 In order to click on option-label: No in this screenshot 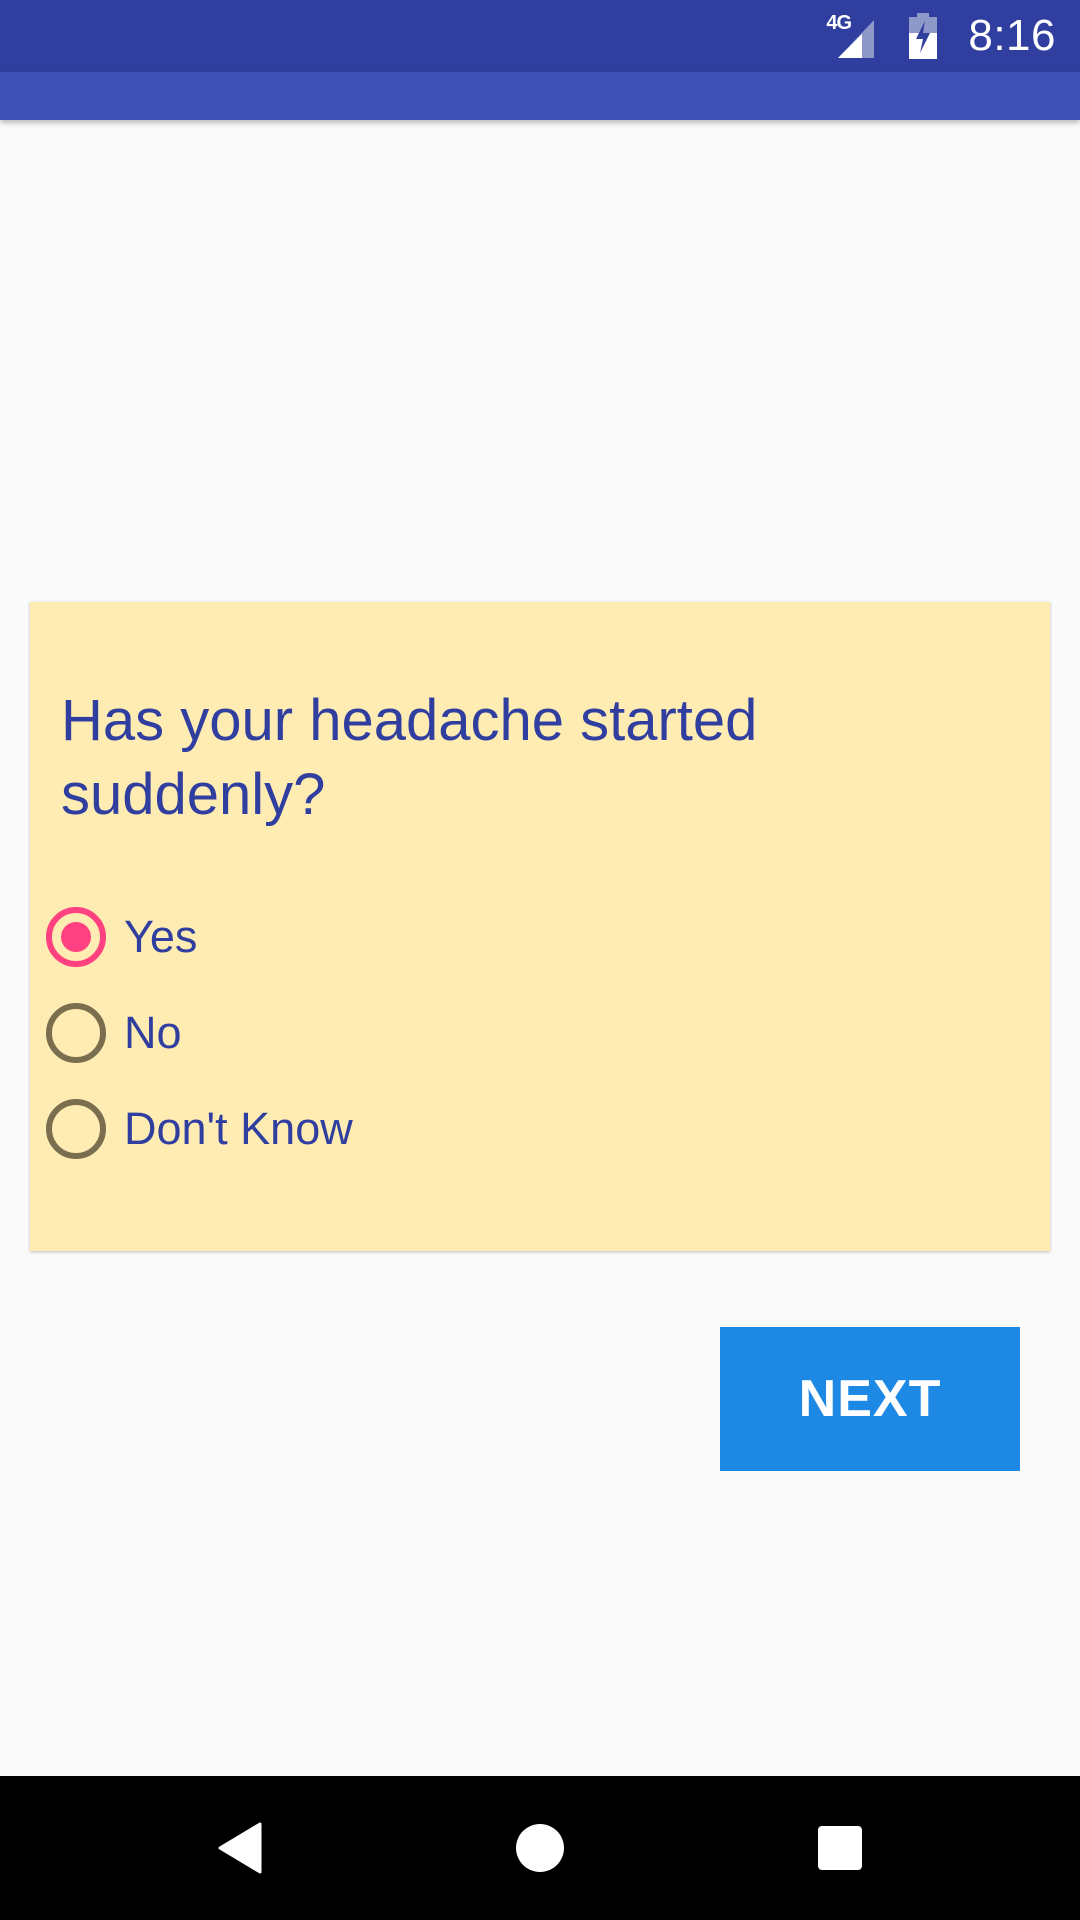, I will do `click(153, 1032)`.